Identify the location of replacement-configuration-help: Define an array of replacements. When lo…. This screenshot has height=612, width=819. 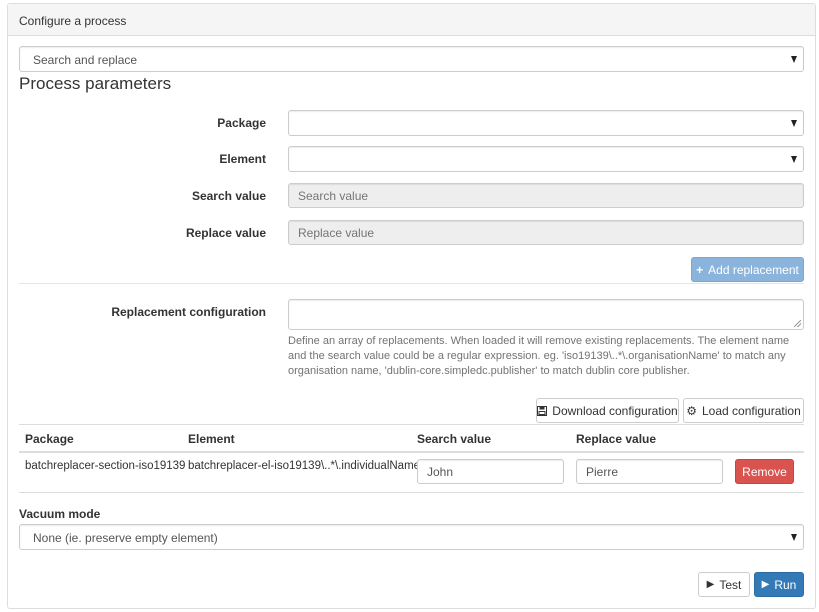
(539, 356).